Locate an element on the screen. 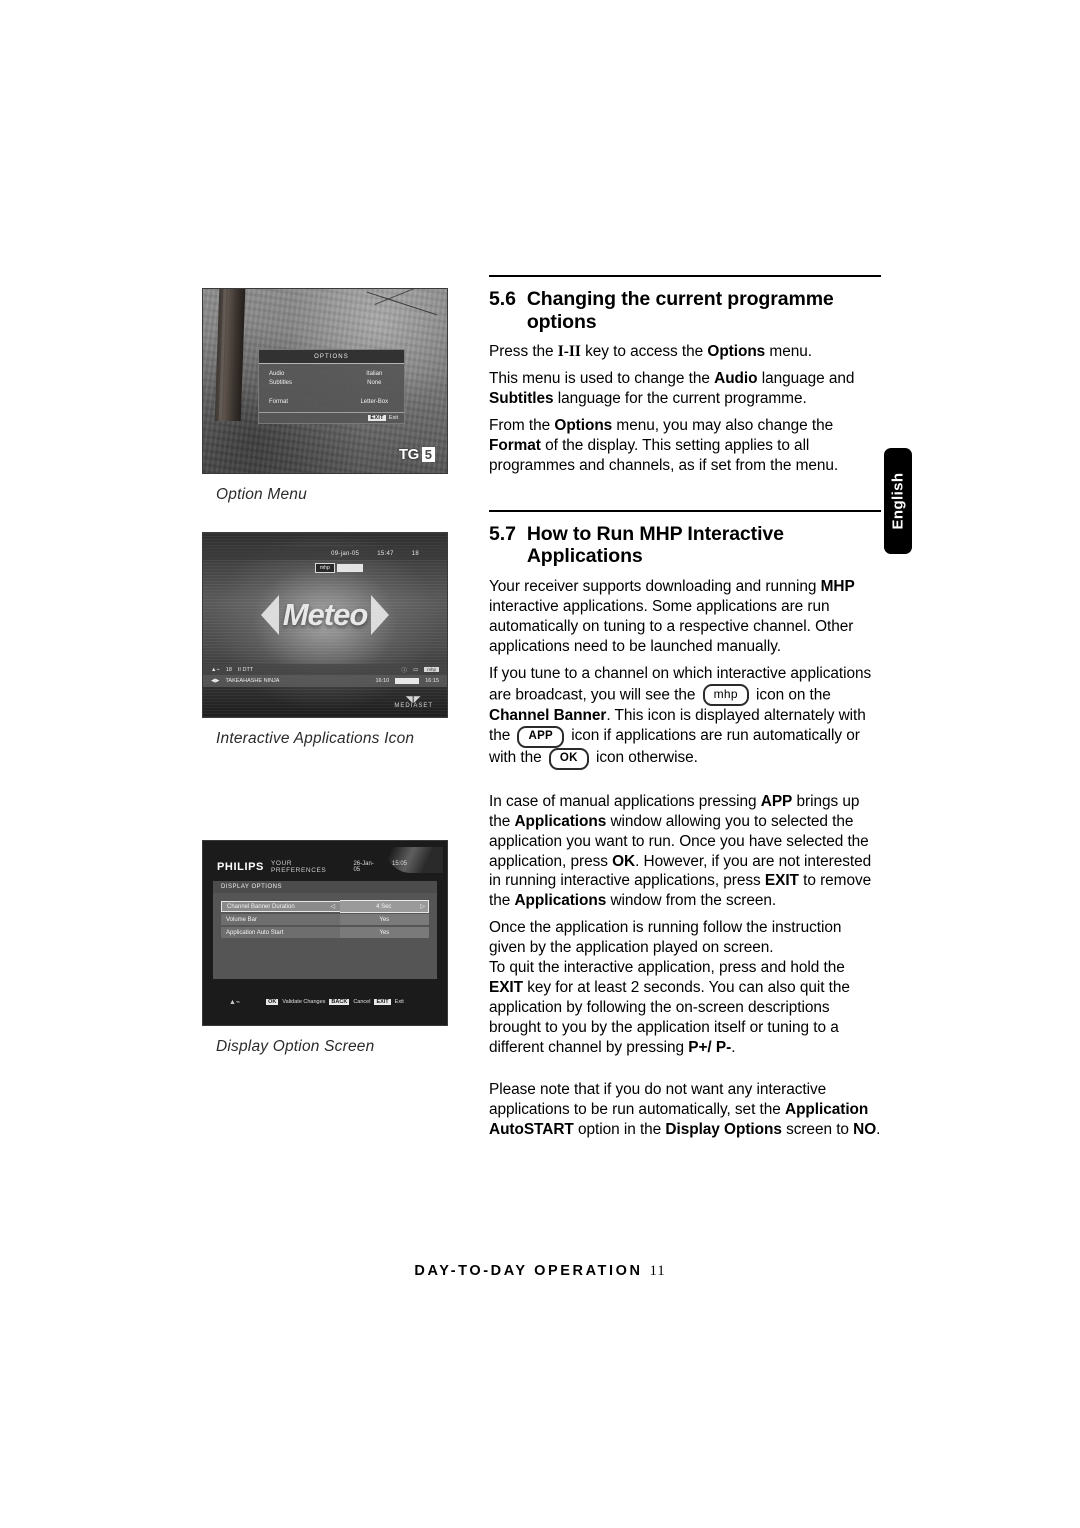 The image size is (1080, 1528). banner-info-row: ▲⌁ 18 II DTT ⓘ ▭ mhp is located at coordinates (325, 669).